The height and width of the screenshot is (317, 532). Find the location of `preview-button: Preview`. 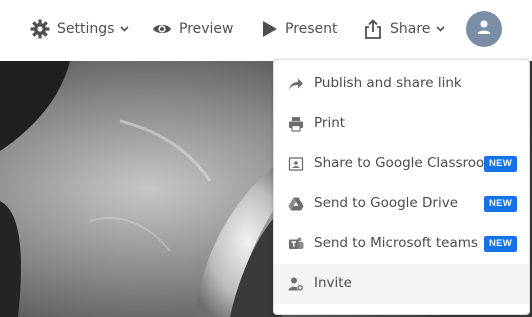

preview-button: Preview is located at coordinates (193, 29).